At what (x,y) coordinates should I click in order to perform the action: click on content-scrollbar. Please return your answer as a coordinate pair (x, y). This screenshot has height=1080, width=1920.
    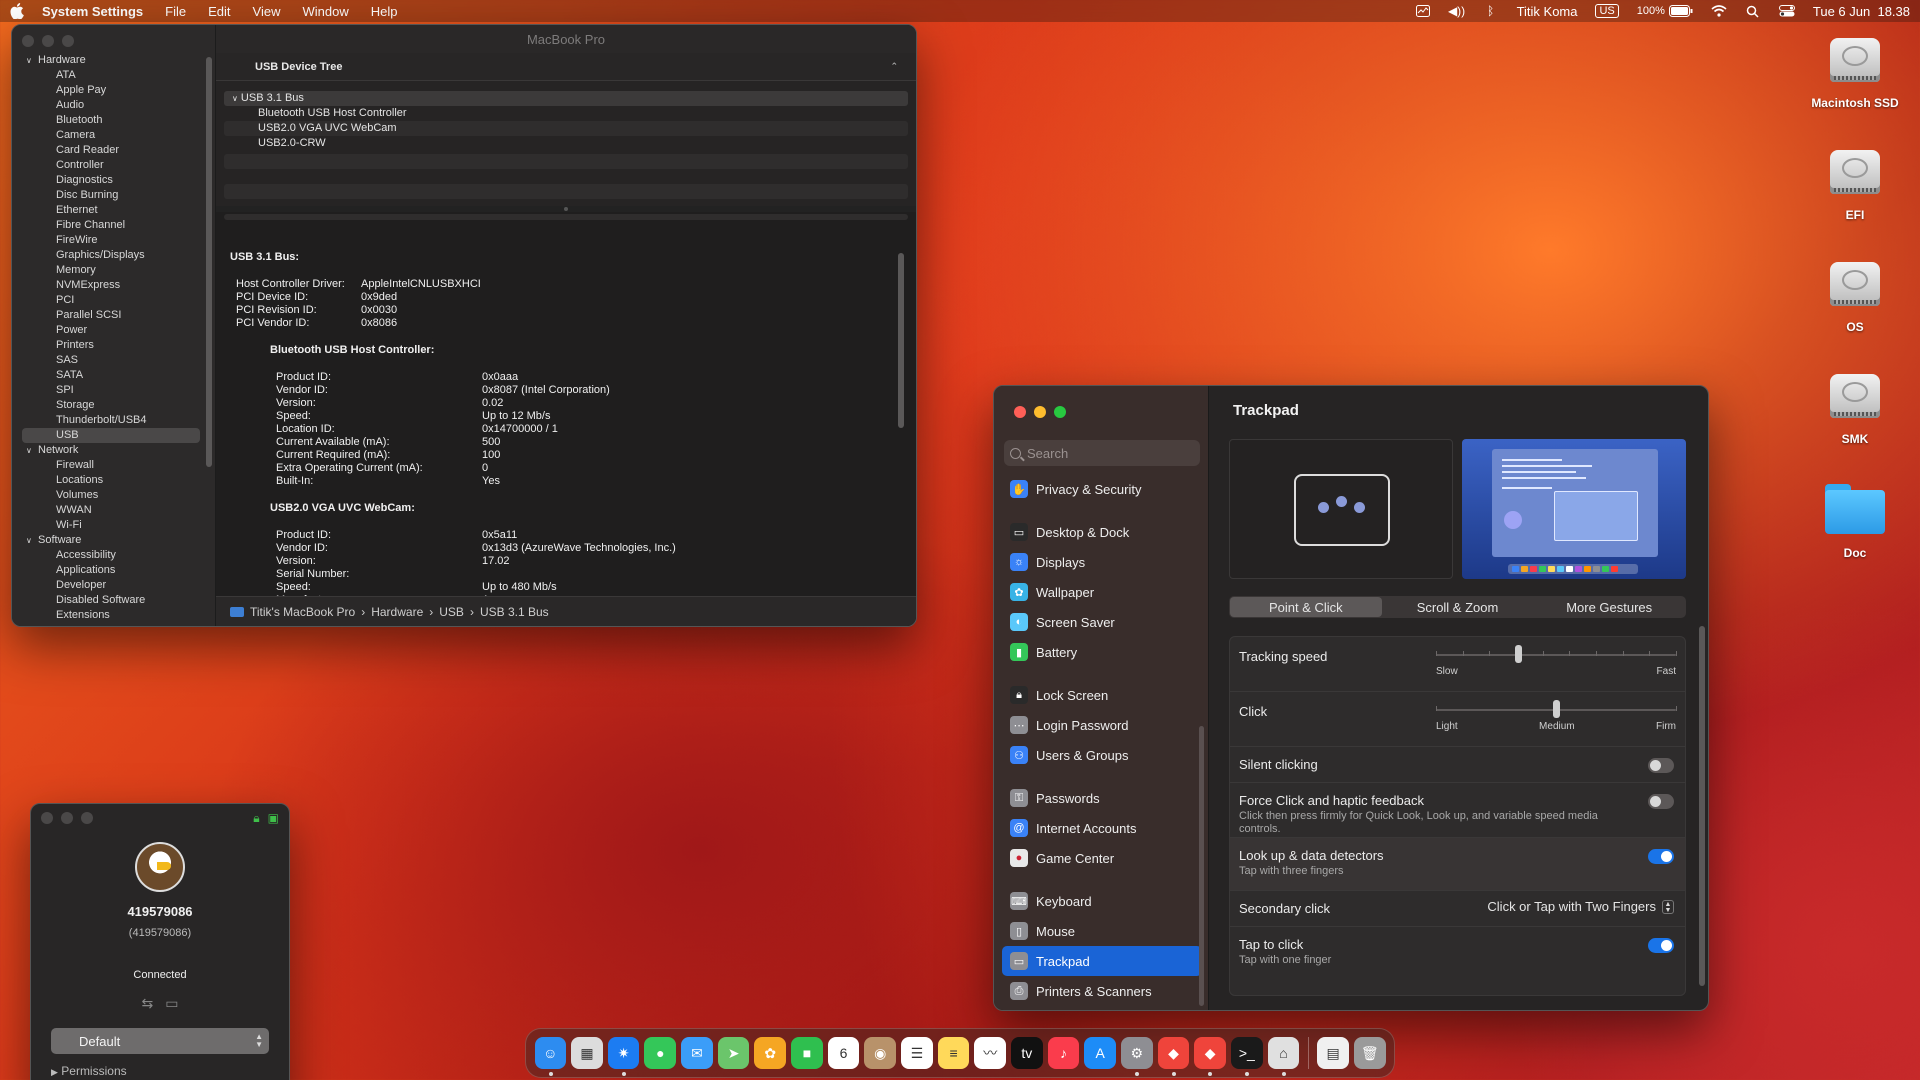
    Looking at the image, I should click on (1702, 806).